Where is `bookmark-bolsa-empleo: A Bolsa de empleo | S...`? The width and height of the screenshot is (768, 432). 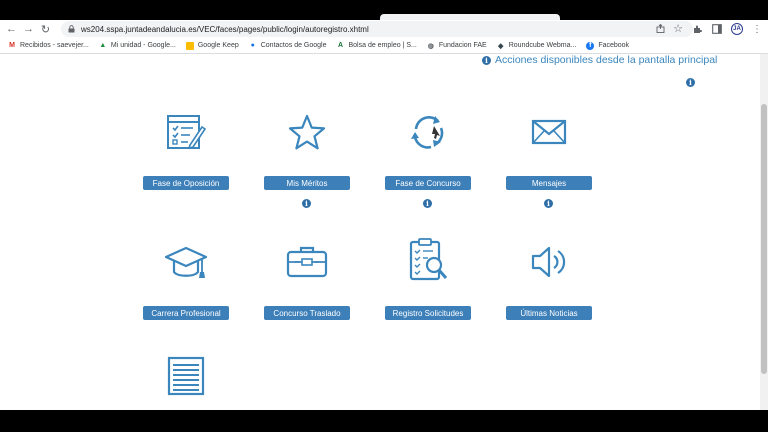 bookmark-bolsa-empleo: A Bolsa de empleo | S... is located at coordinates (377, 46).